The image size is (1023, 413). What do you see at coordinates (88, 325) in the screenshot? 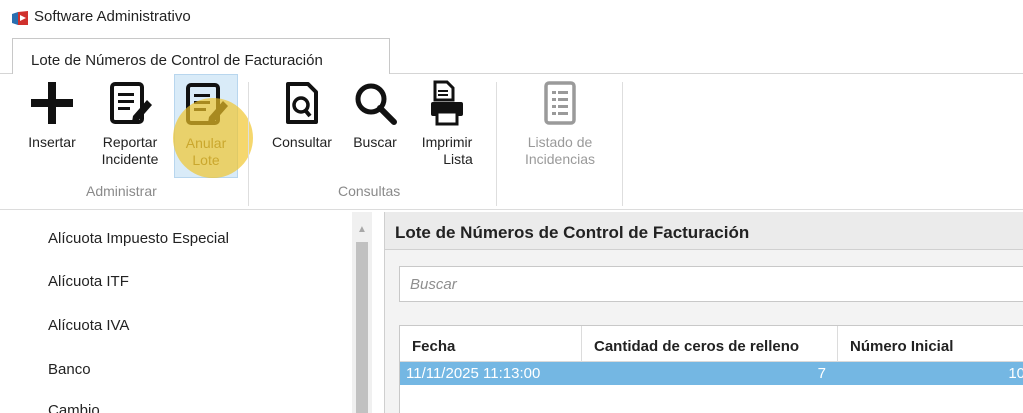
I see `sidebar-item-alicuota-iva: Alícuota IVA` at bounding box center [88, 325].